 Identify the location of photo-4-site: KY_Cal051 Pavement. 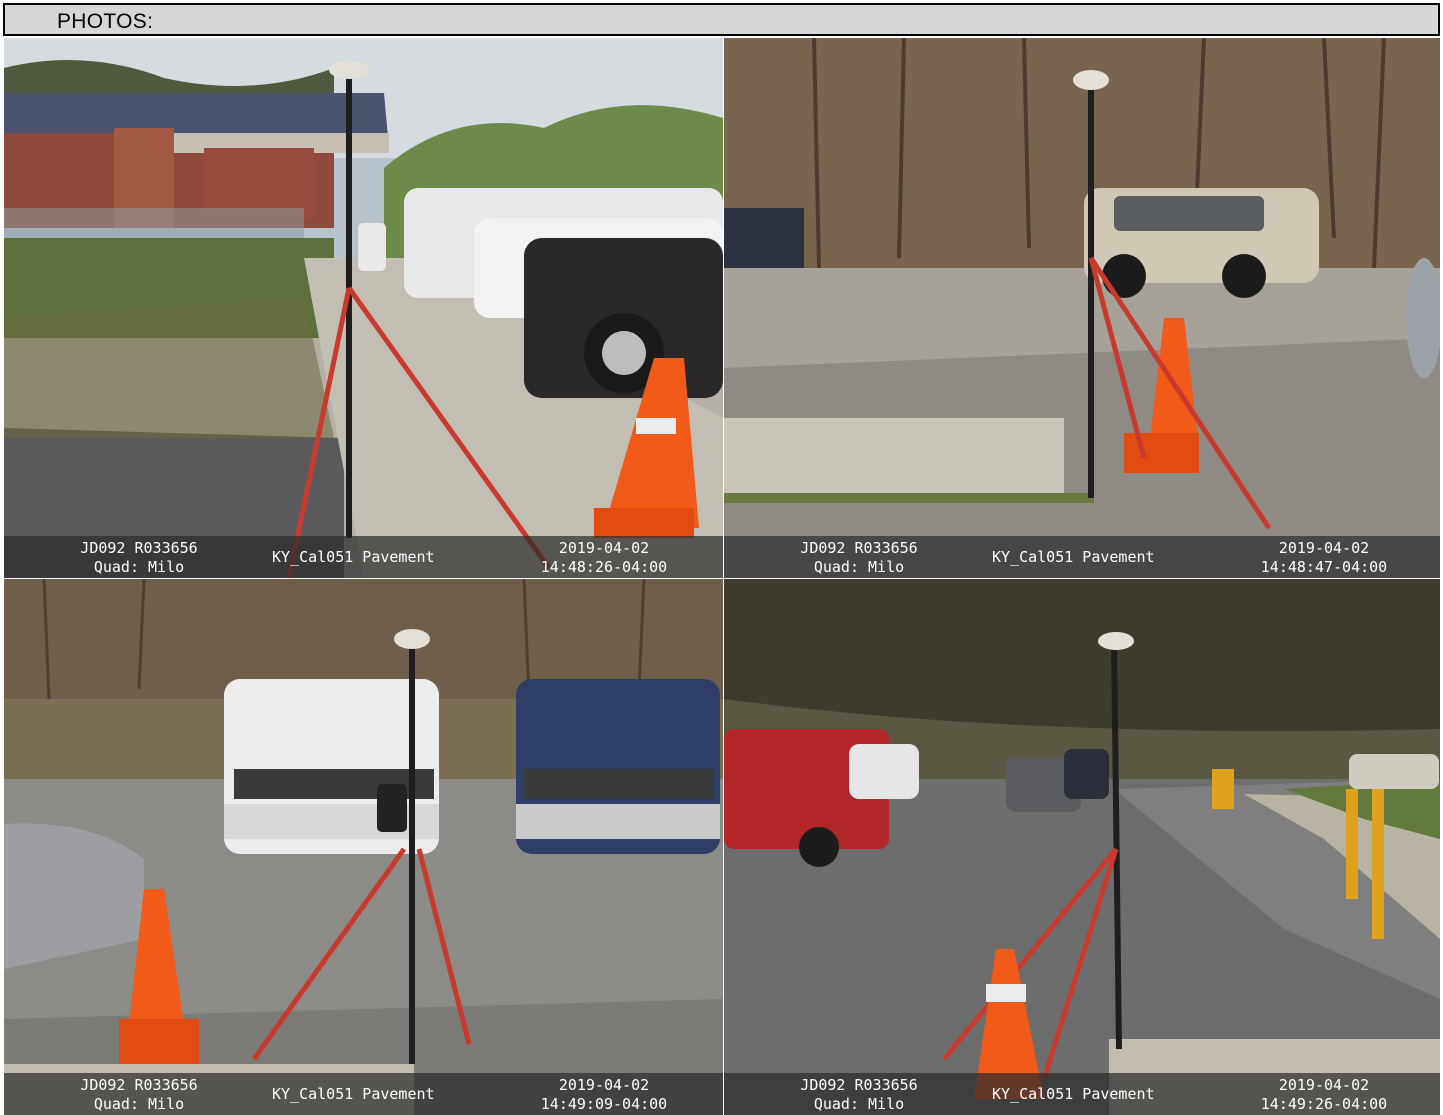
(1073, 1094).